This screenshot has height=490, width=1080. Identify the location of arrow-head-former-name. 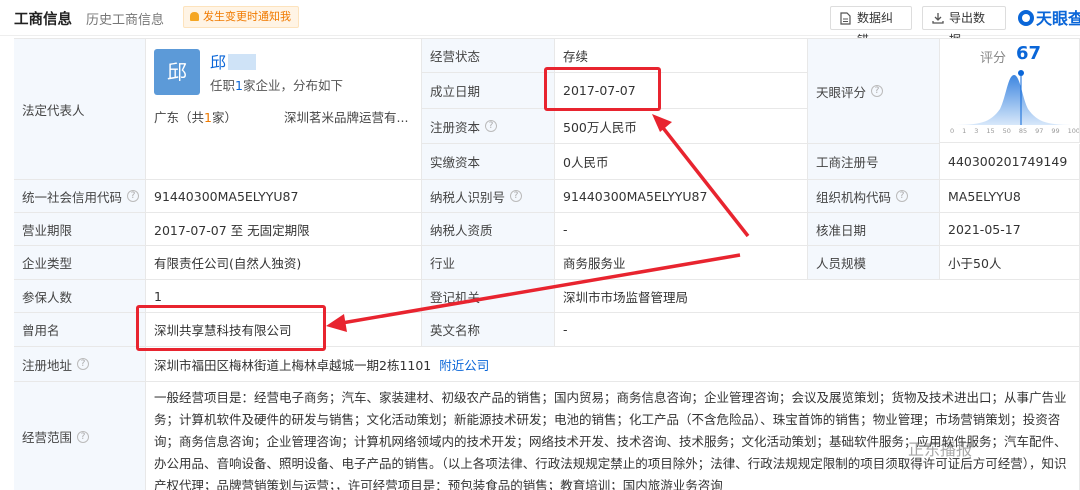
(336, 323).